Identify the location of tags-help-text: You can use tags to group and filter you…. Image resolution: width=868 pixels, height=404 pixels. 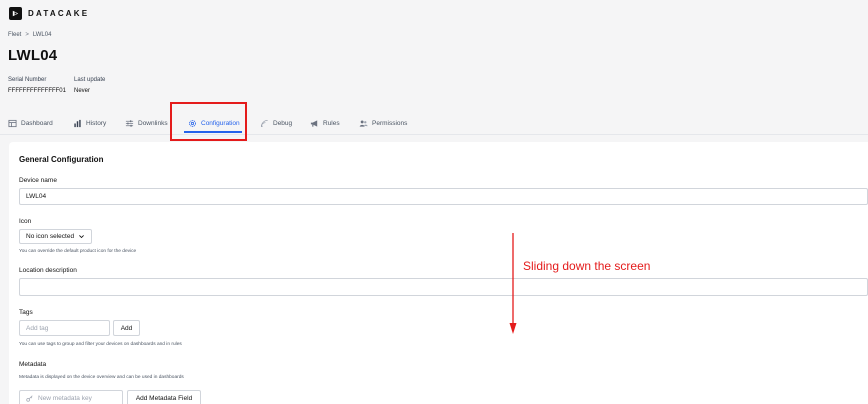
(100, 344).